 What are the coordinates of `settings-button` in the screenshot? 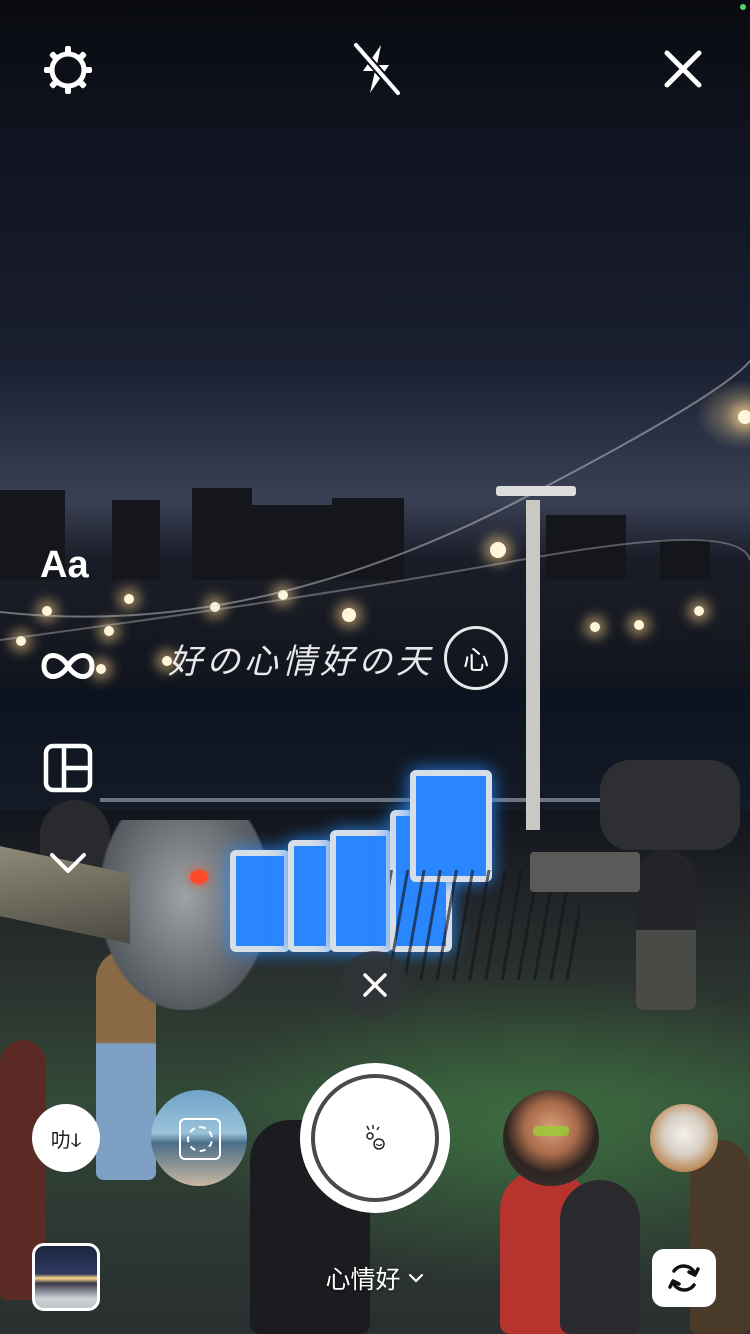 It's located at (68, 70).